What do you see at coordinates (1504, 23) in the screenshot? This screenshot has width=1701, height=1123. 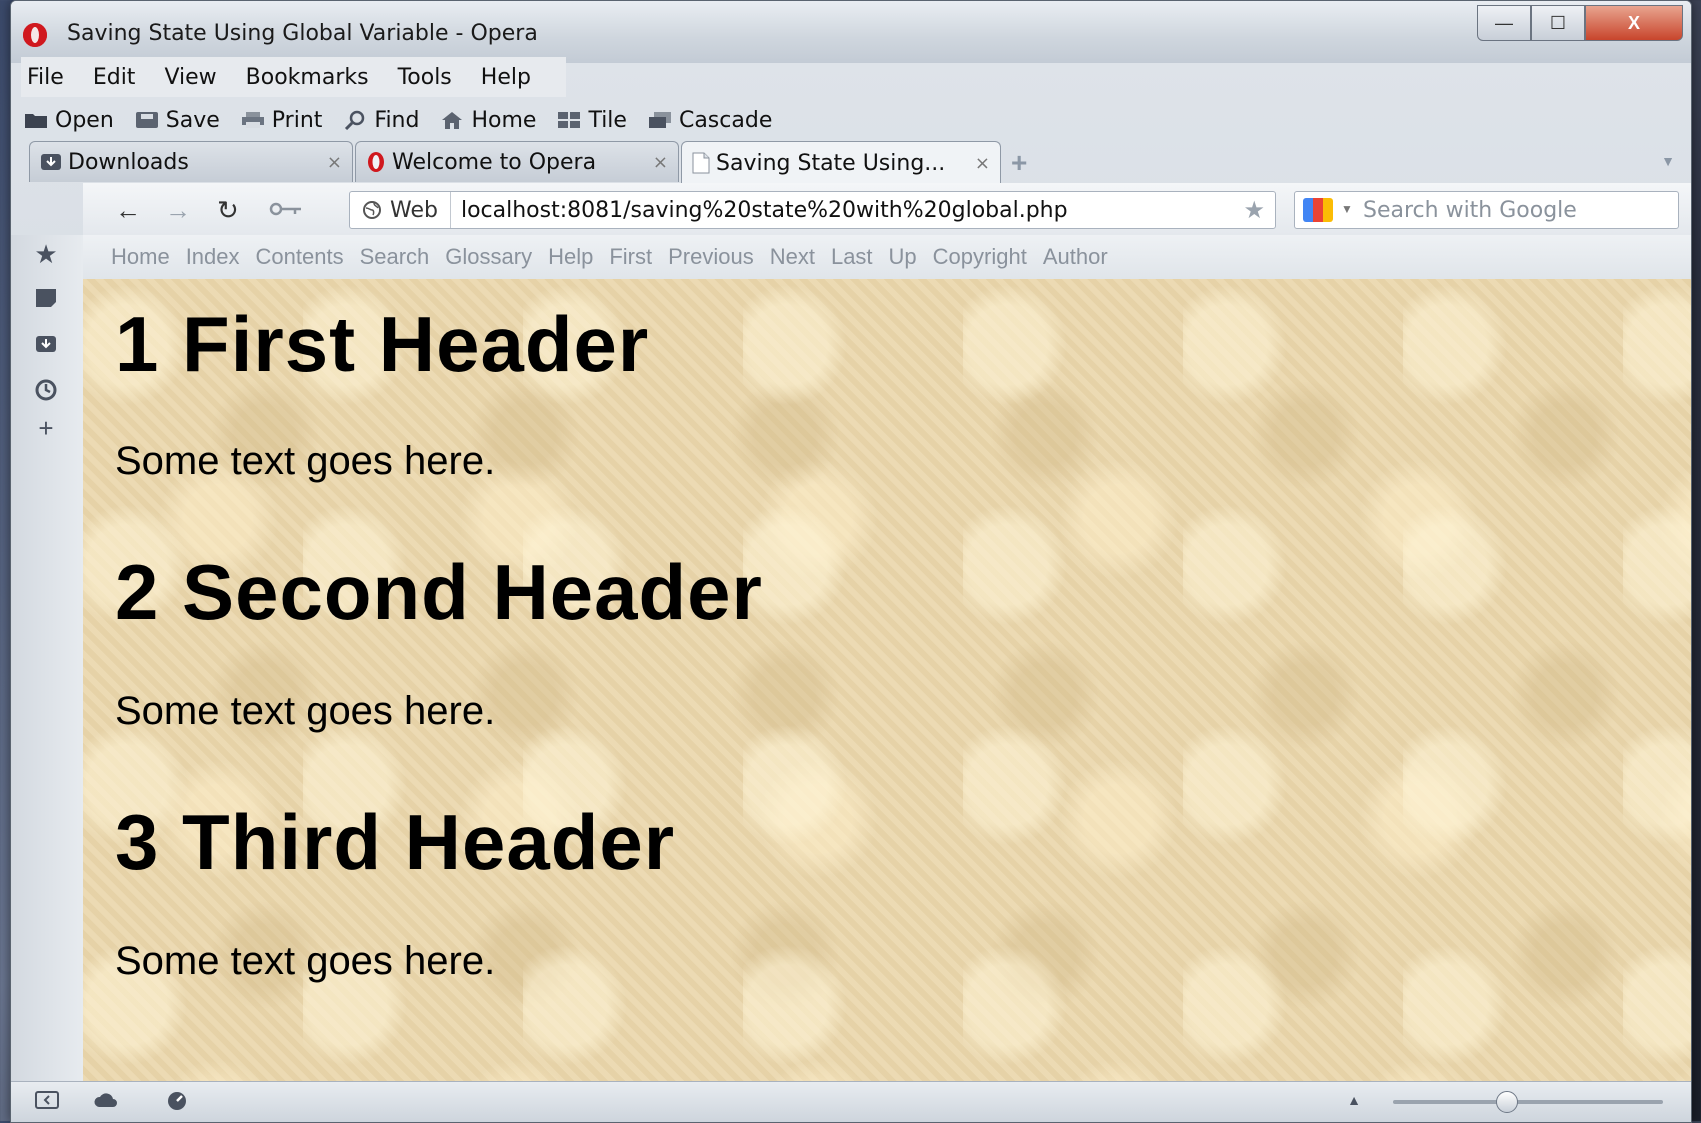 I see `minimize-button: —` at bounding box center [1504, 23].